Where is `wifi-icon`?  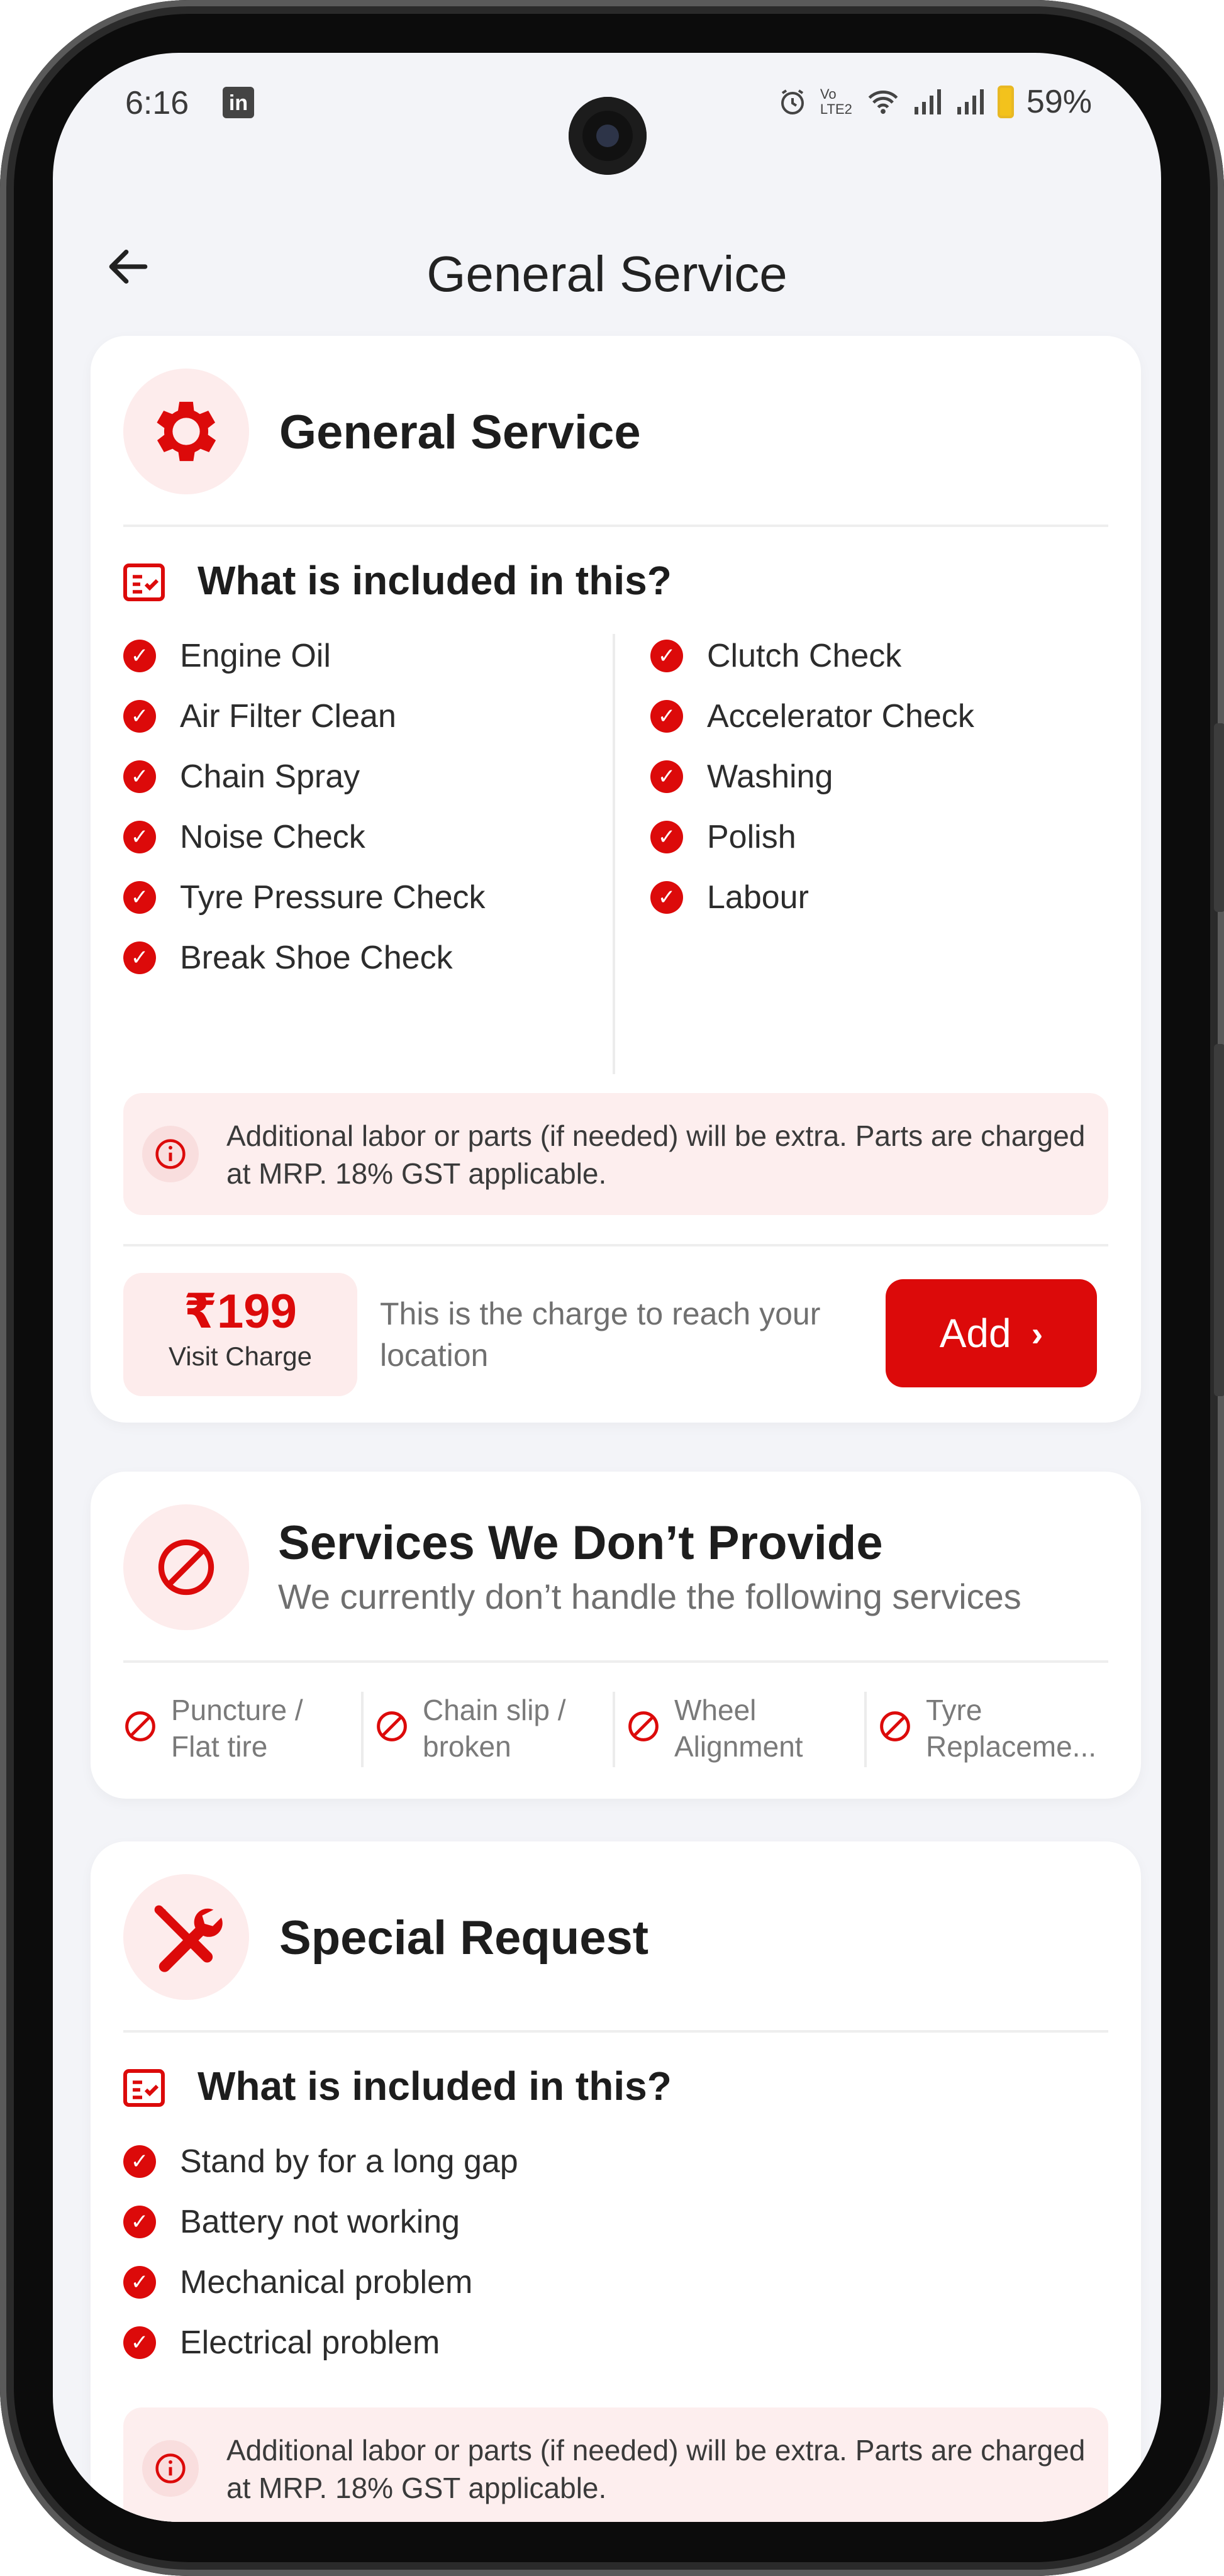 wifi-icon is located at coordinates (883, 102).